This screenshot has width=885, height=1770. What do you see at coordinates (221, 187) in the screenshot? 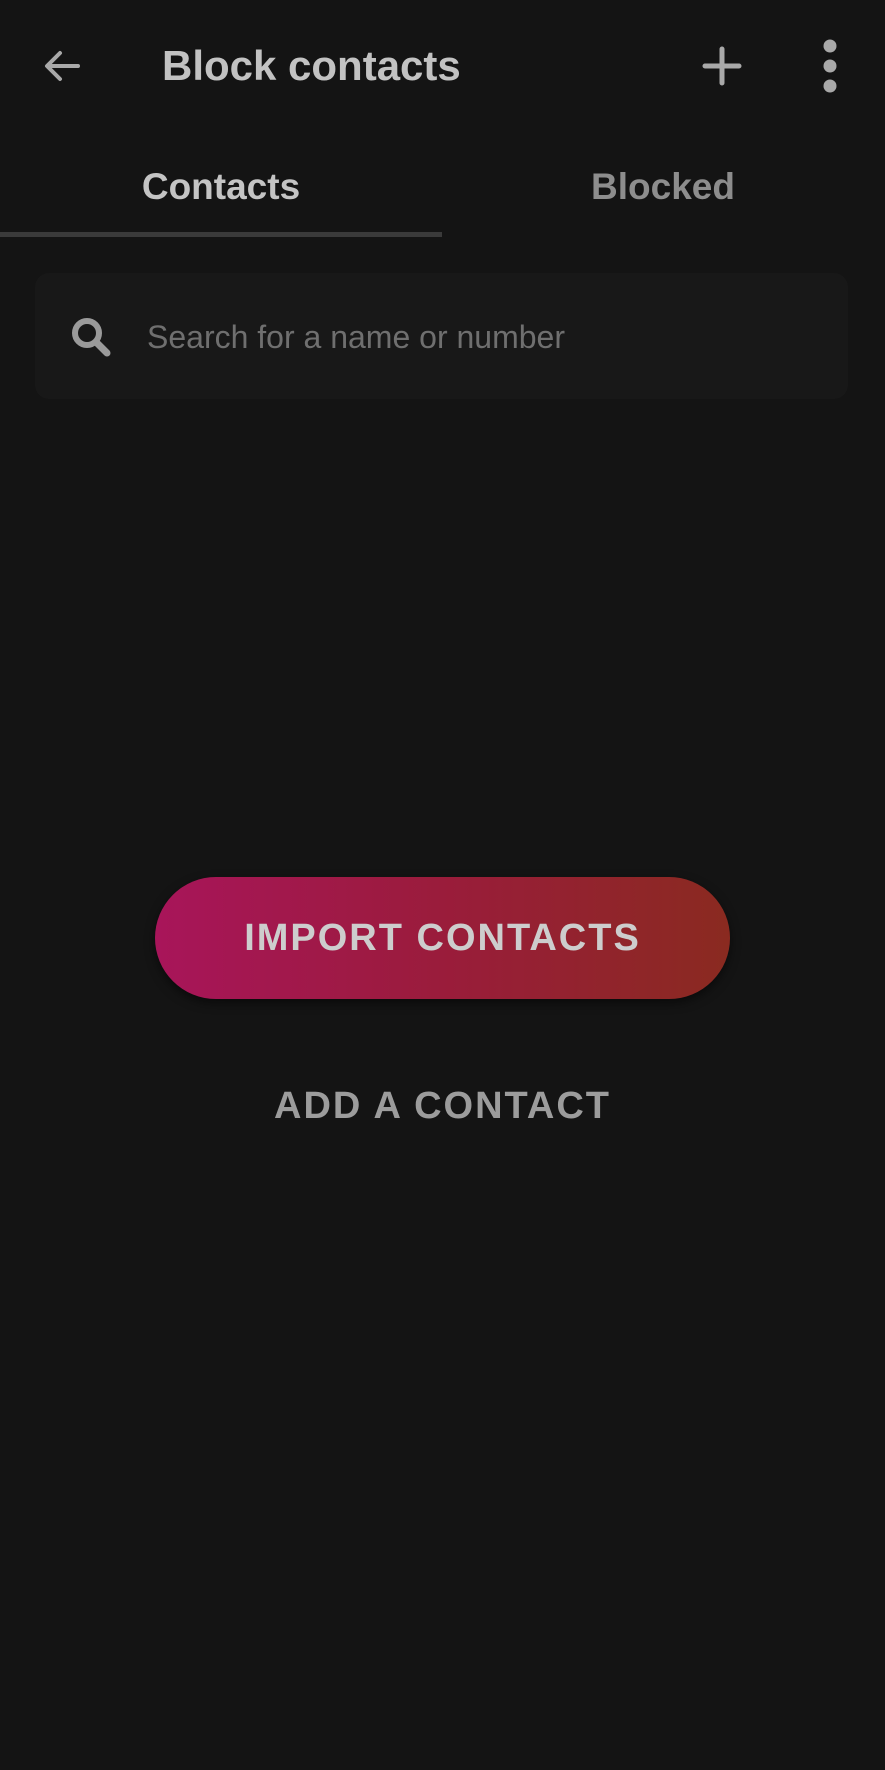
I see `tab-contacts: Contacts` at bounding box center [221, 187].